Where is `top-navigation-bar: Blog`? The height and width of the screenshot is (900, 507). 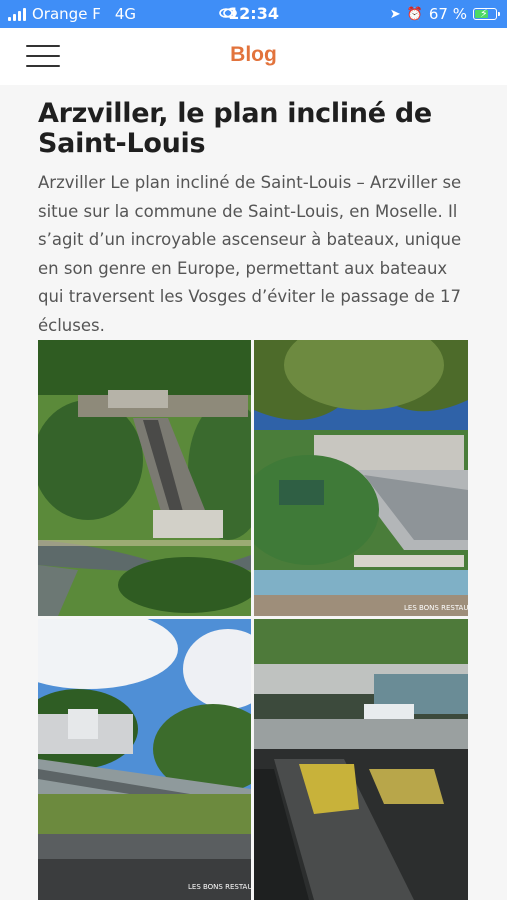 top-navigation-bar: Blog is located at coordinates (253, 56).